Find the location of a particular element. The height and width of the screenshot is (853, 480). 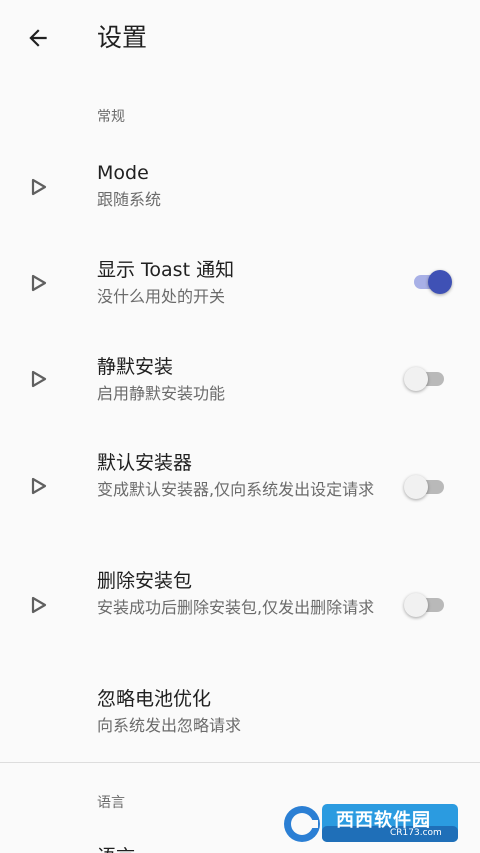

delete-package-switch is located at coordinates (428, 605).